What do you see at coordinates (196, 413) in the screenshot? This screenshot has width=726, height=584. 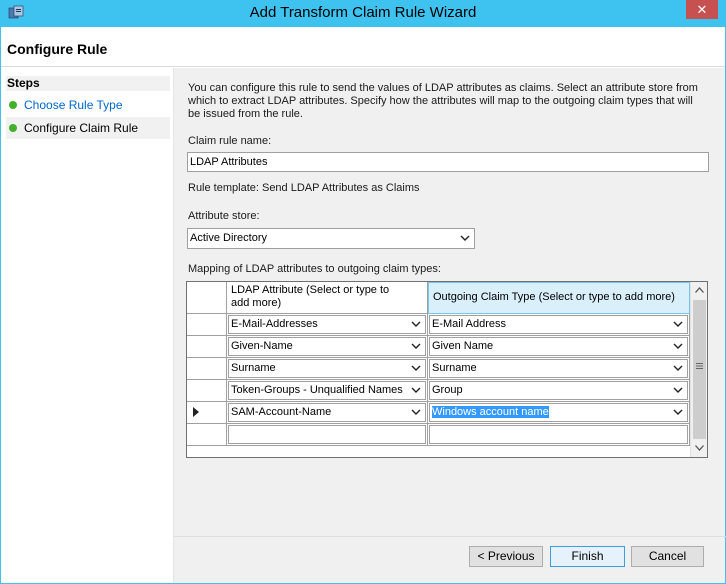 I see `current-row-icon` at bounding box center [196, 413].